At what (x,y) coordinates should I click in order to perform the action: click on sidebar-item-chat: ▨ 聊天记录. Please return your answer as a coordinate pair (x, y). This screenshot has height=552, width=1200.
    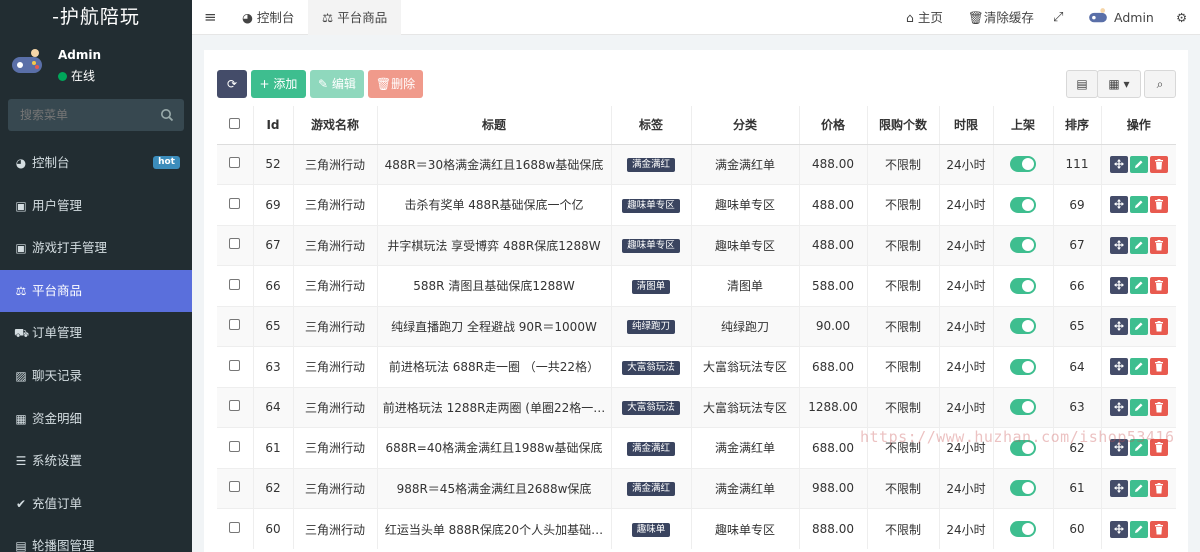
    Looking at the image, I should click on (96, 376).